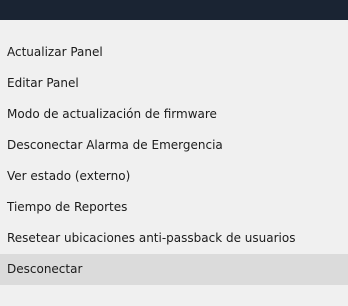 The image size is (348, 306). I want to click on menu-item-desconectar: Desconectar, so click(174, 269).